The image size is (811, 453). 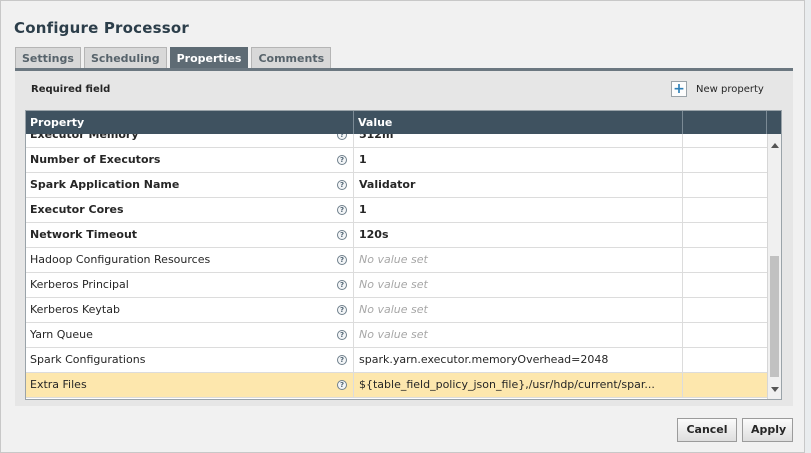 What do you see at coordinates (190, 140) in the screenshot?
I see `property-name: Executor Memory` at bounding box center [190, 140].